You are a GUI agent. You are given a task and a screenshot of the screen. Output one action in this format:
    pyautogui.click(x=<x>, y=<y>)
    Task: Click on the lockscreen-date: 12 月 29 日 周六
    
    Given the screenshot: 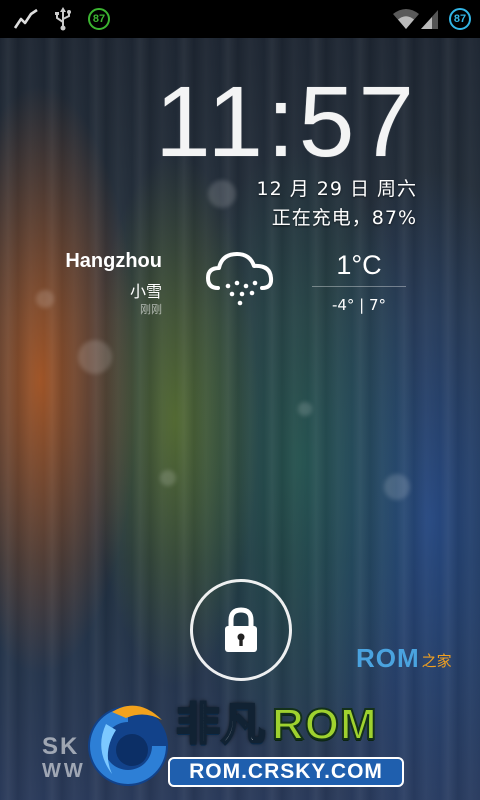 What is the action you would take?
    pyautogui.click(x=336, y=189)
    